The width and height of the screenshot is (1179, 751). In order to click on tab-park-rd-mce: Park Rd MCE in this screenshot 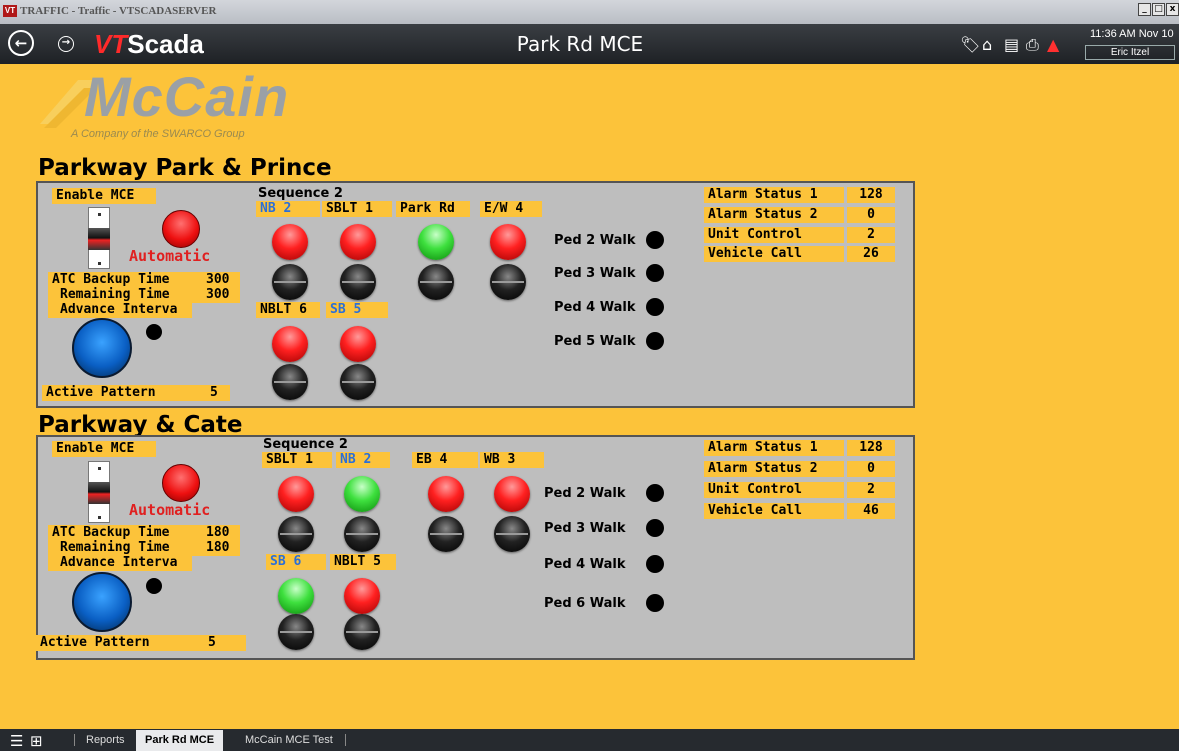, I will do `click(180, 740)`.